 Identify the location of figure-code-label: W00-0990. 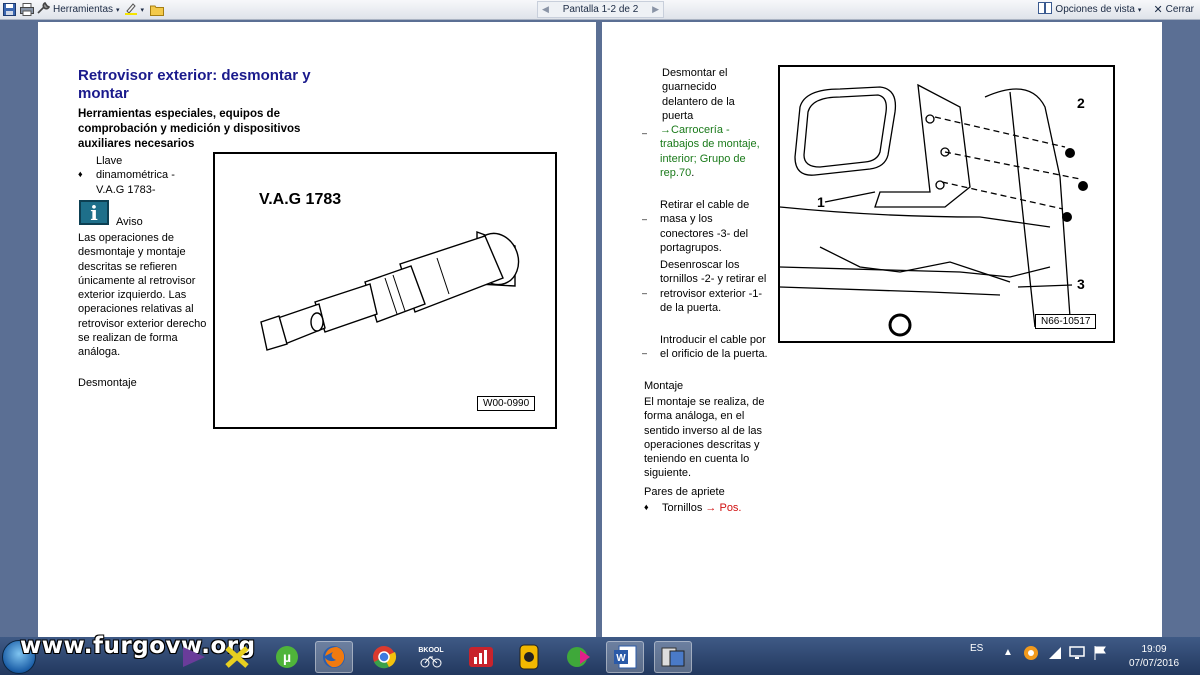
(506, 403).